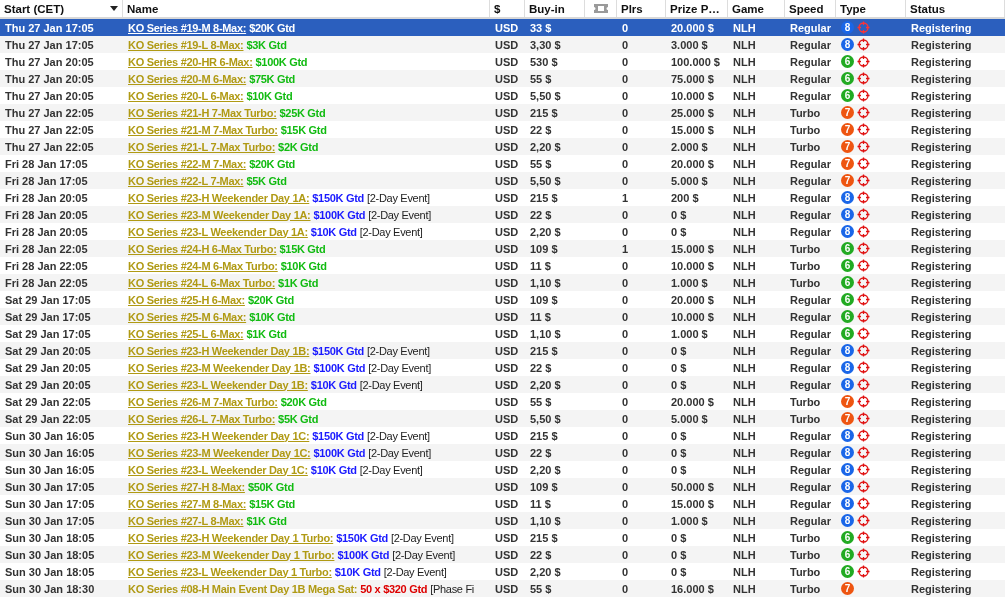 The image size is (1005, 598). What do you see at coordinates (502, 282) in the screenshot?
I see `table-row: Fri 28 Jan 22:05 KO Series #24-L 6-Max Turbo: $1K Gtd USD 1,10 $ 0 1.000 $ NLH Turbo 6 Registering` at bounding box center [502, 282].